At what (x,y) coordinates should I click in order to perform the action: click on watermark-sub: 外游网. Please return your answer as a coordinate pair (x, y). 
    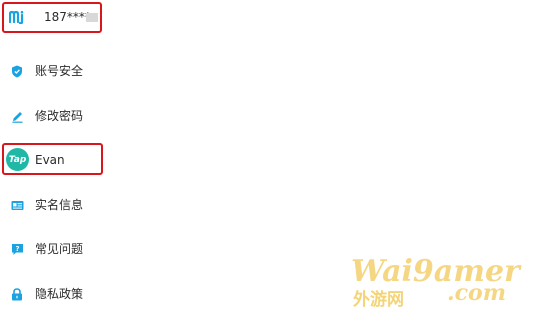
    Looking at the image, I should click on (378, 300).